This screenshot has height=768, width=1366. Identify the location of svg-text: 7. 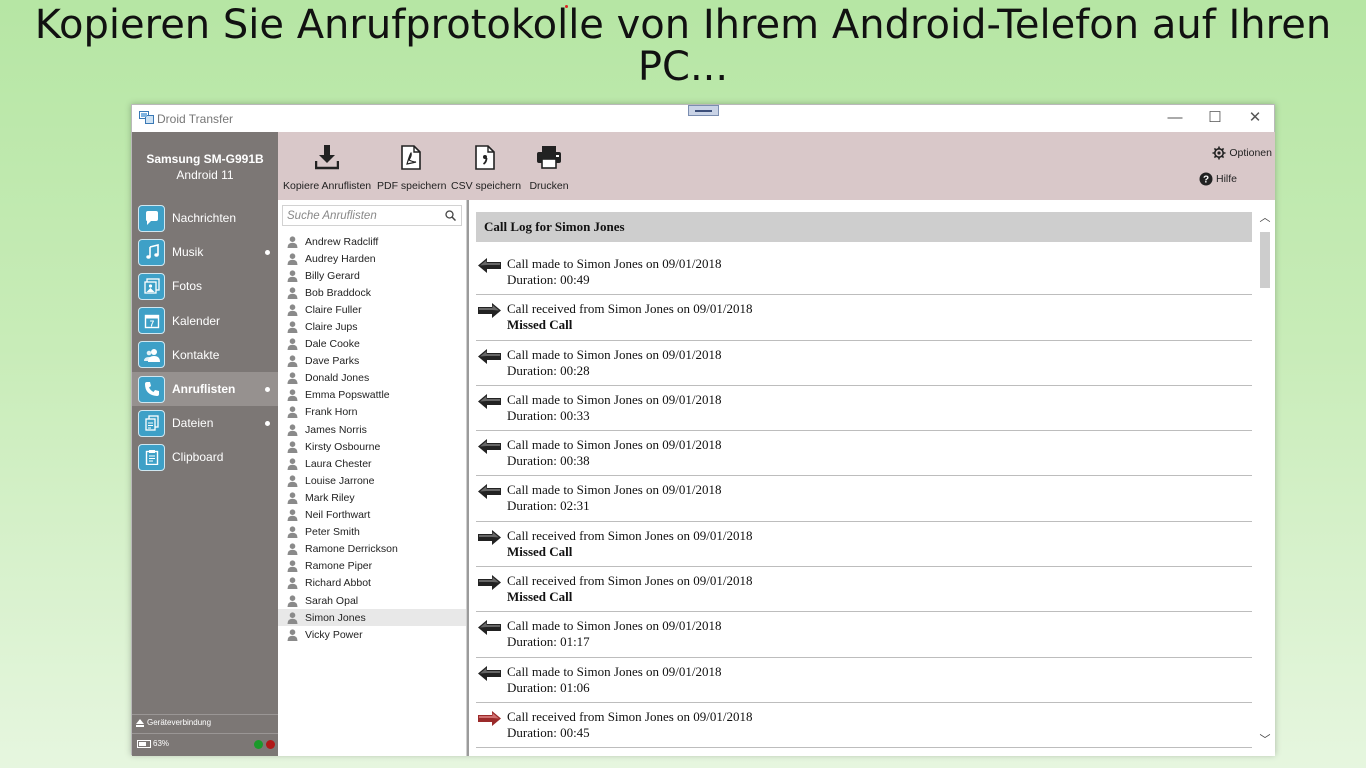
(151, 323).